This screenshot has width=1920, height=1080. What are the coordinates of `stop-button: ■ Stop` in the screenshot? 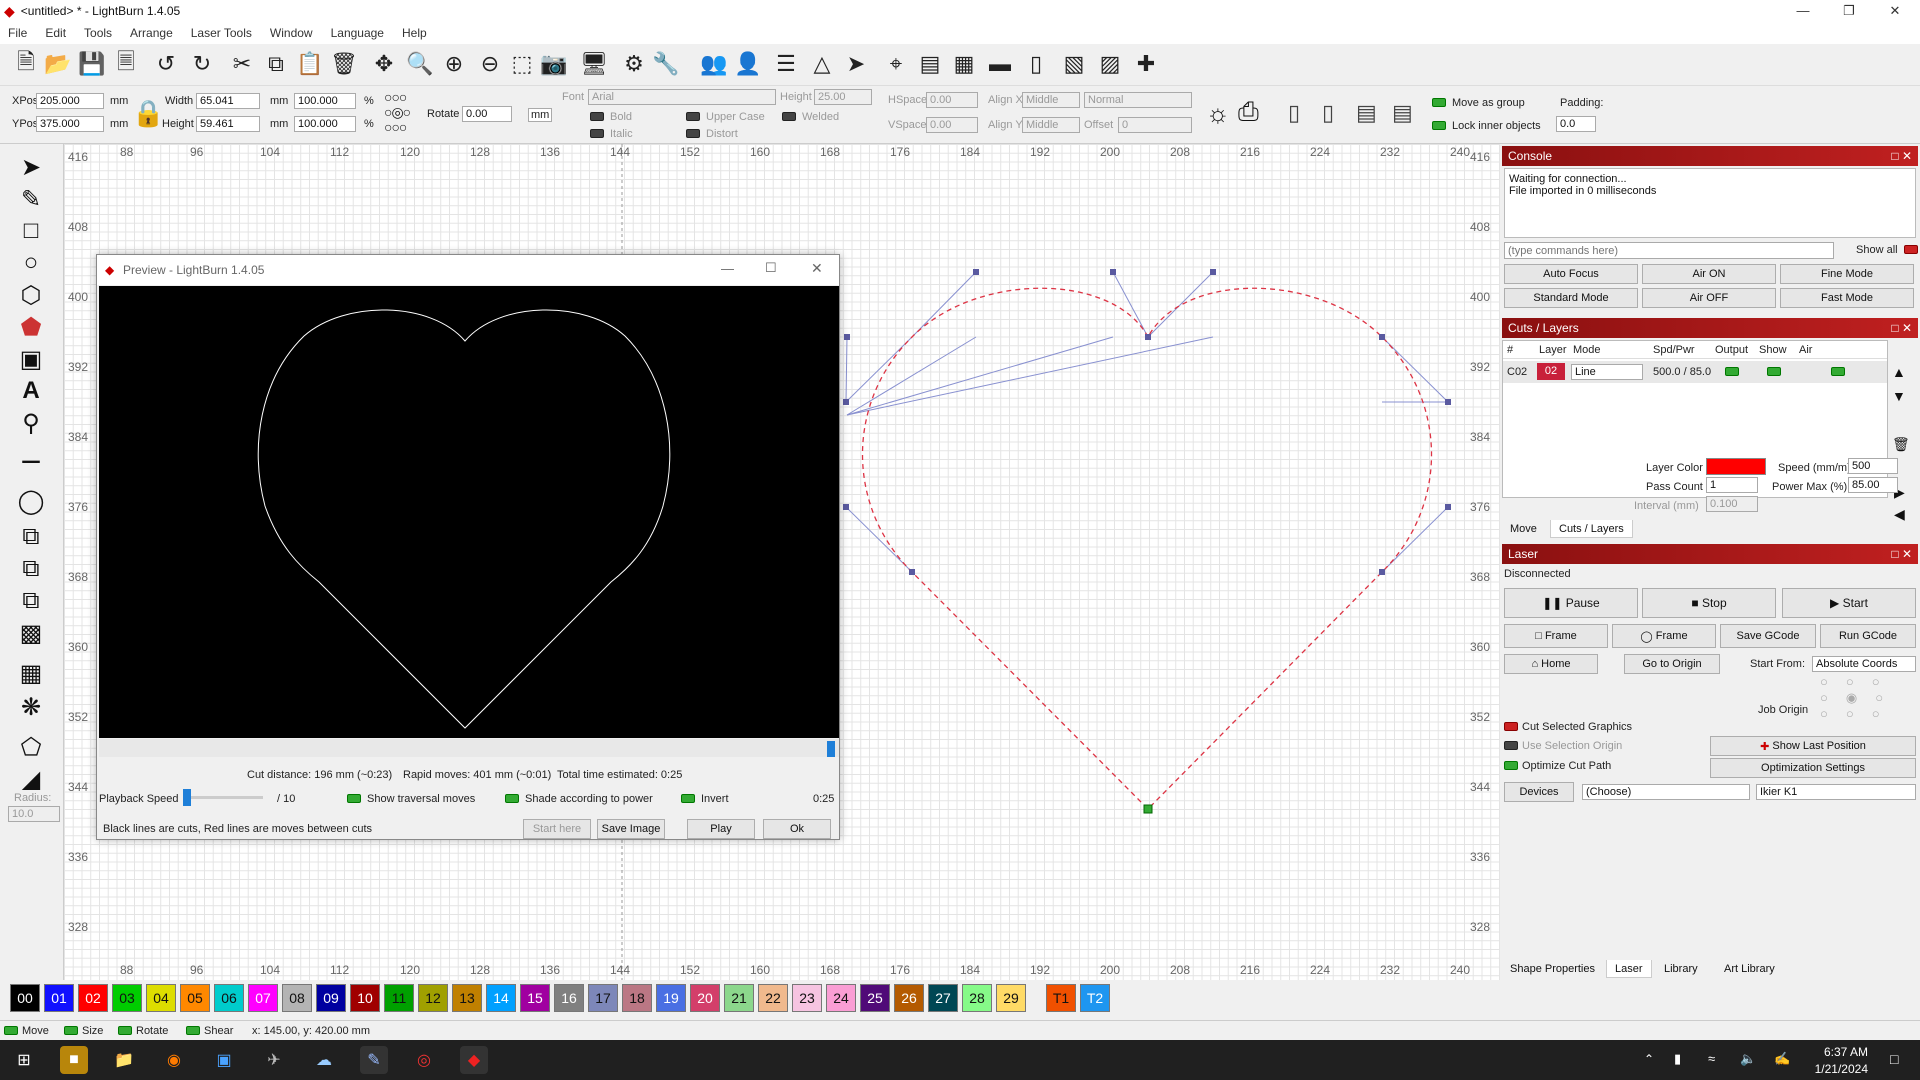 It's located at (1709, 603).